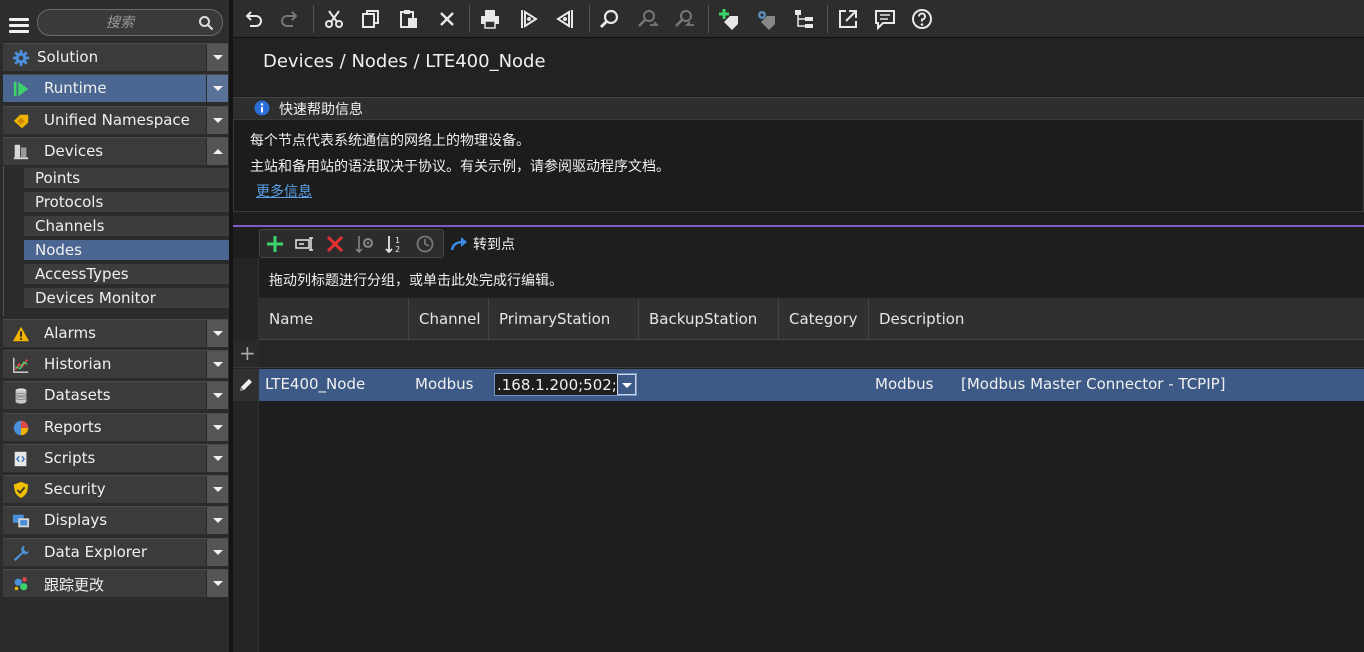 This screenshot has width=1364, height=652. I want to click on nav-group-unified-namespace: Unified Namespace, so click(115, 120).